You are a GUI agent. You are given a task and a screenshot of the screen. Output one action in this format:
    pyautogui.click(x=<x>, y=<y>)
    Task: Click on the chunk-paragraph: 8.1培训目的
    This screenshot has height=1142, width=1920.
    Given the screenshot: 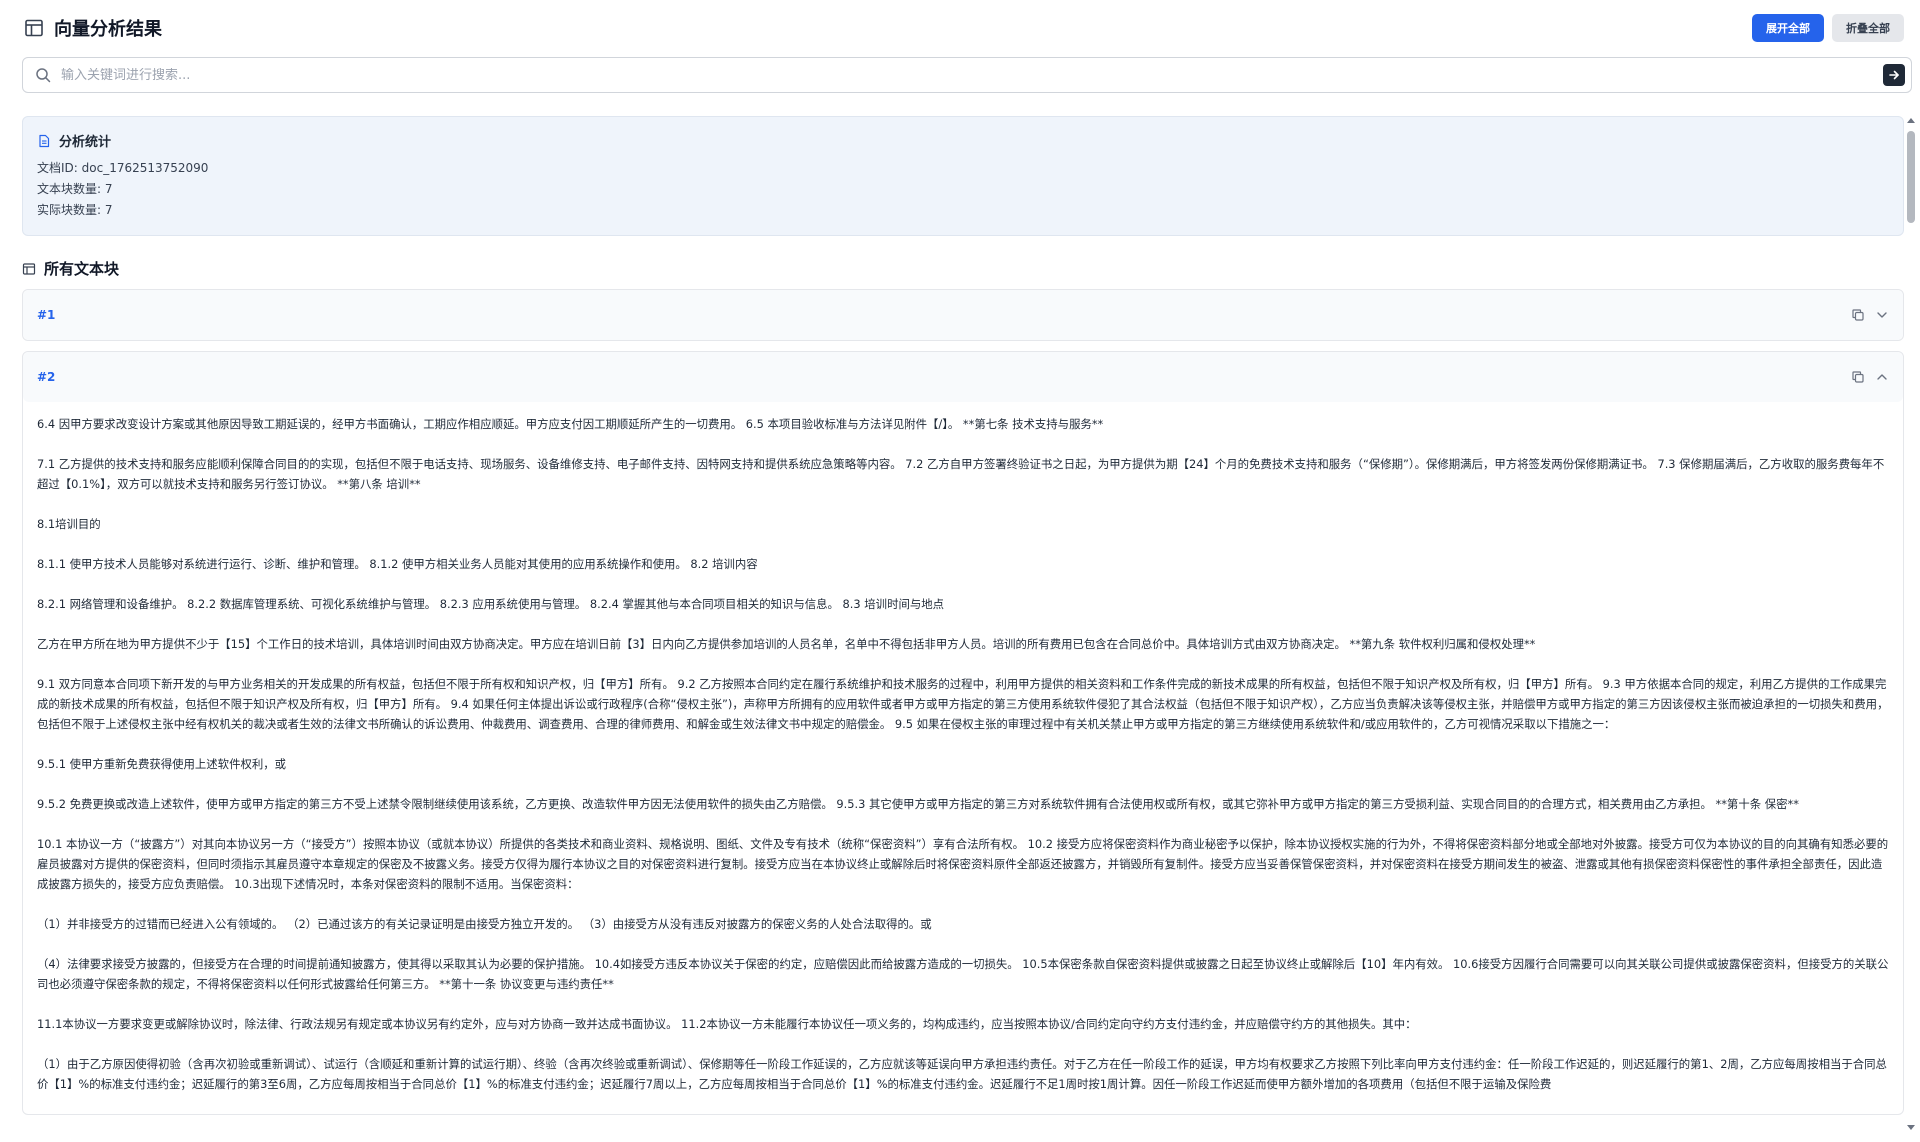 What is the action you would take?
    pyautogui.click(x=69, y=524)
    